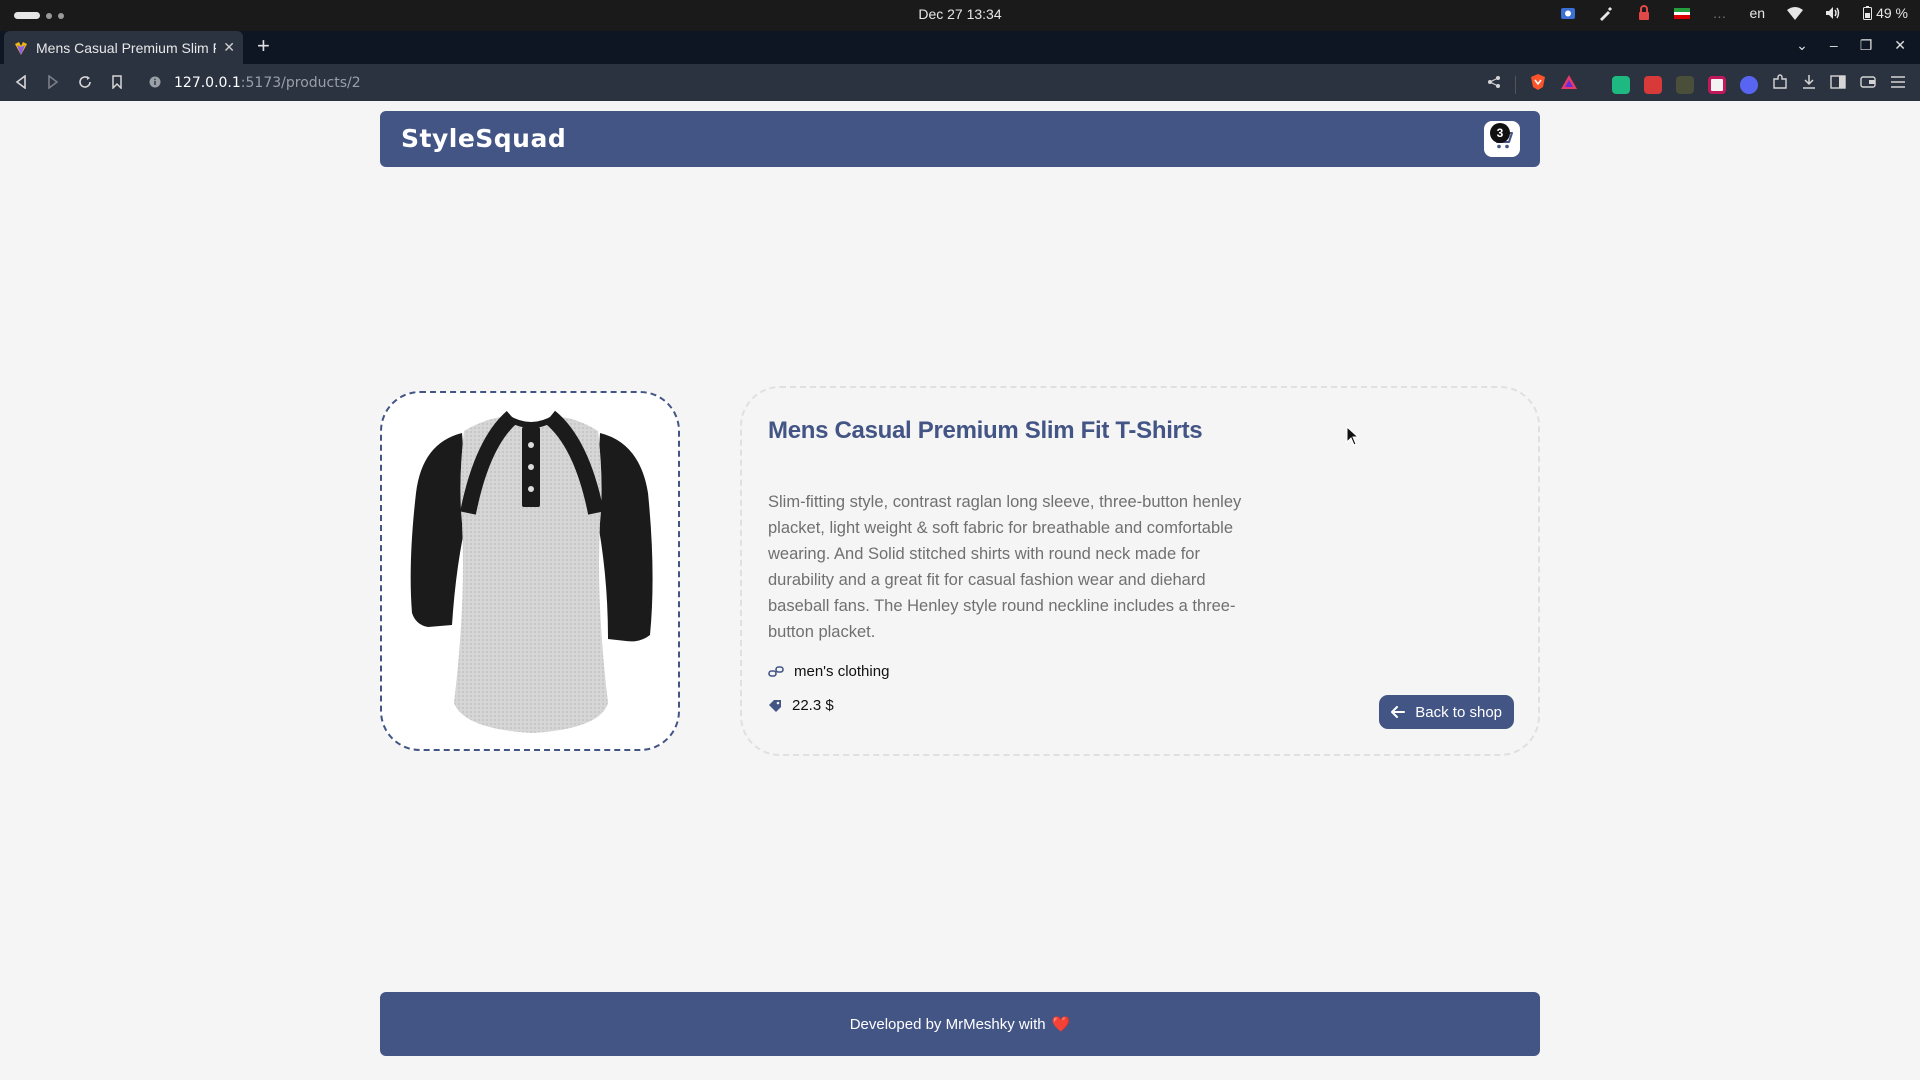  Describe the element at coordinates (21, 82) in the screenshot. I see `back-nav-icon` at that location.